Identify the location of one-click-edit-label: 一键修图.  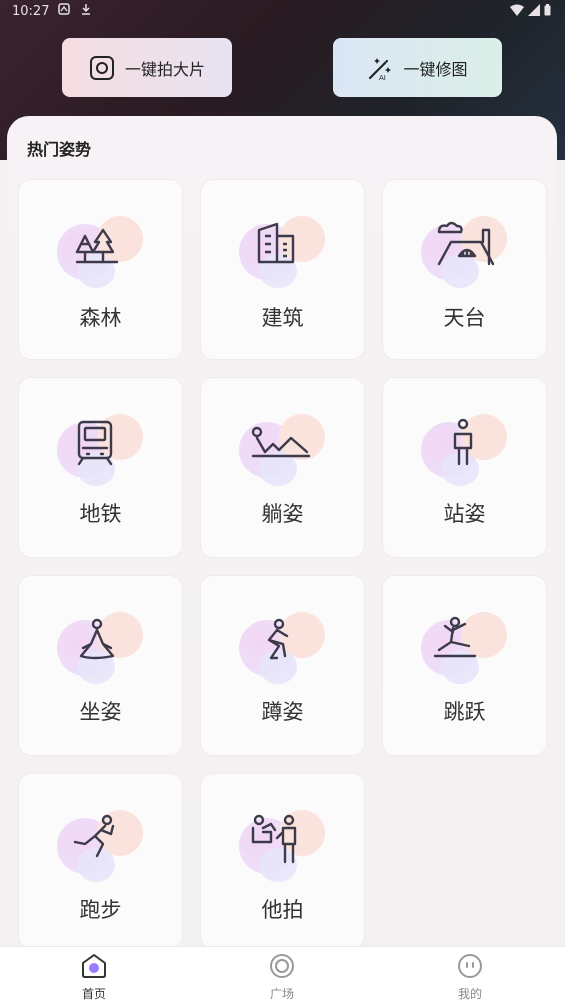
(435, 69).